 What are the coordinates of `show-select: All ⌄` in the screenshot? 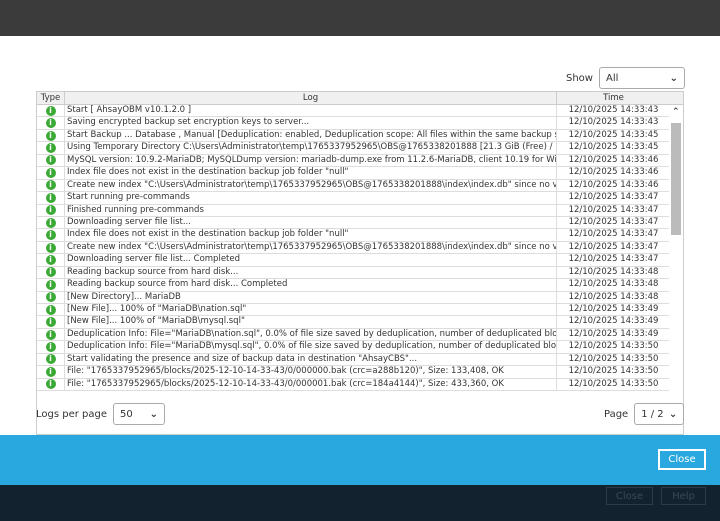 It's located at (641, 78).